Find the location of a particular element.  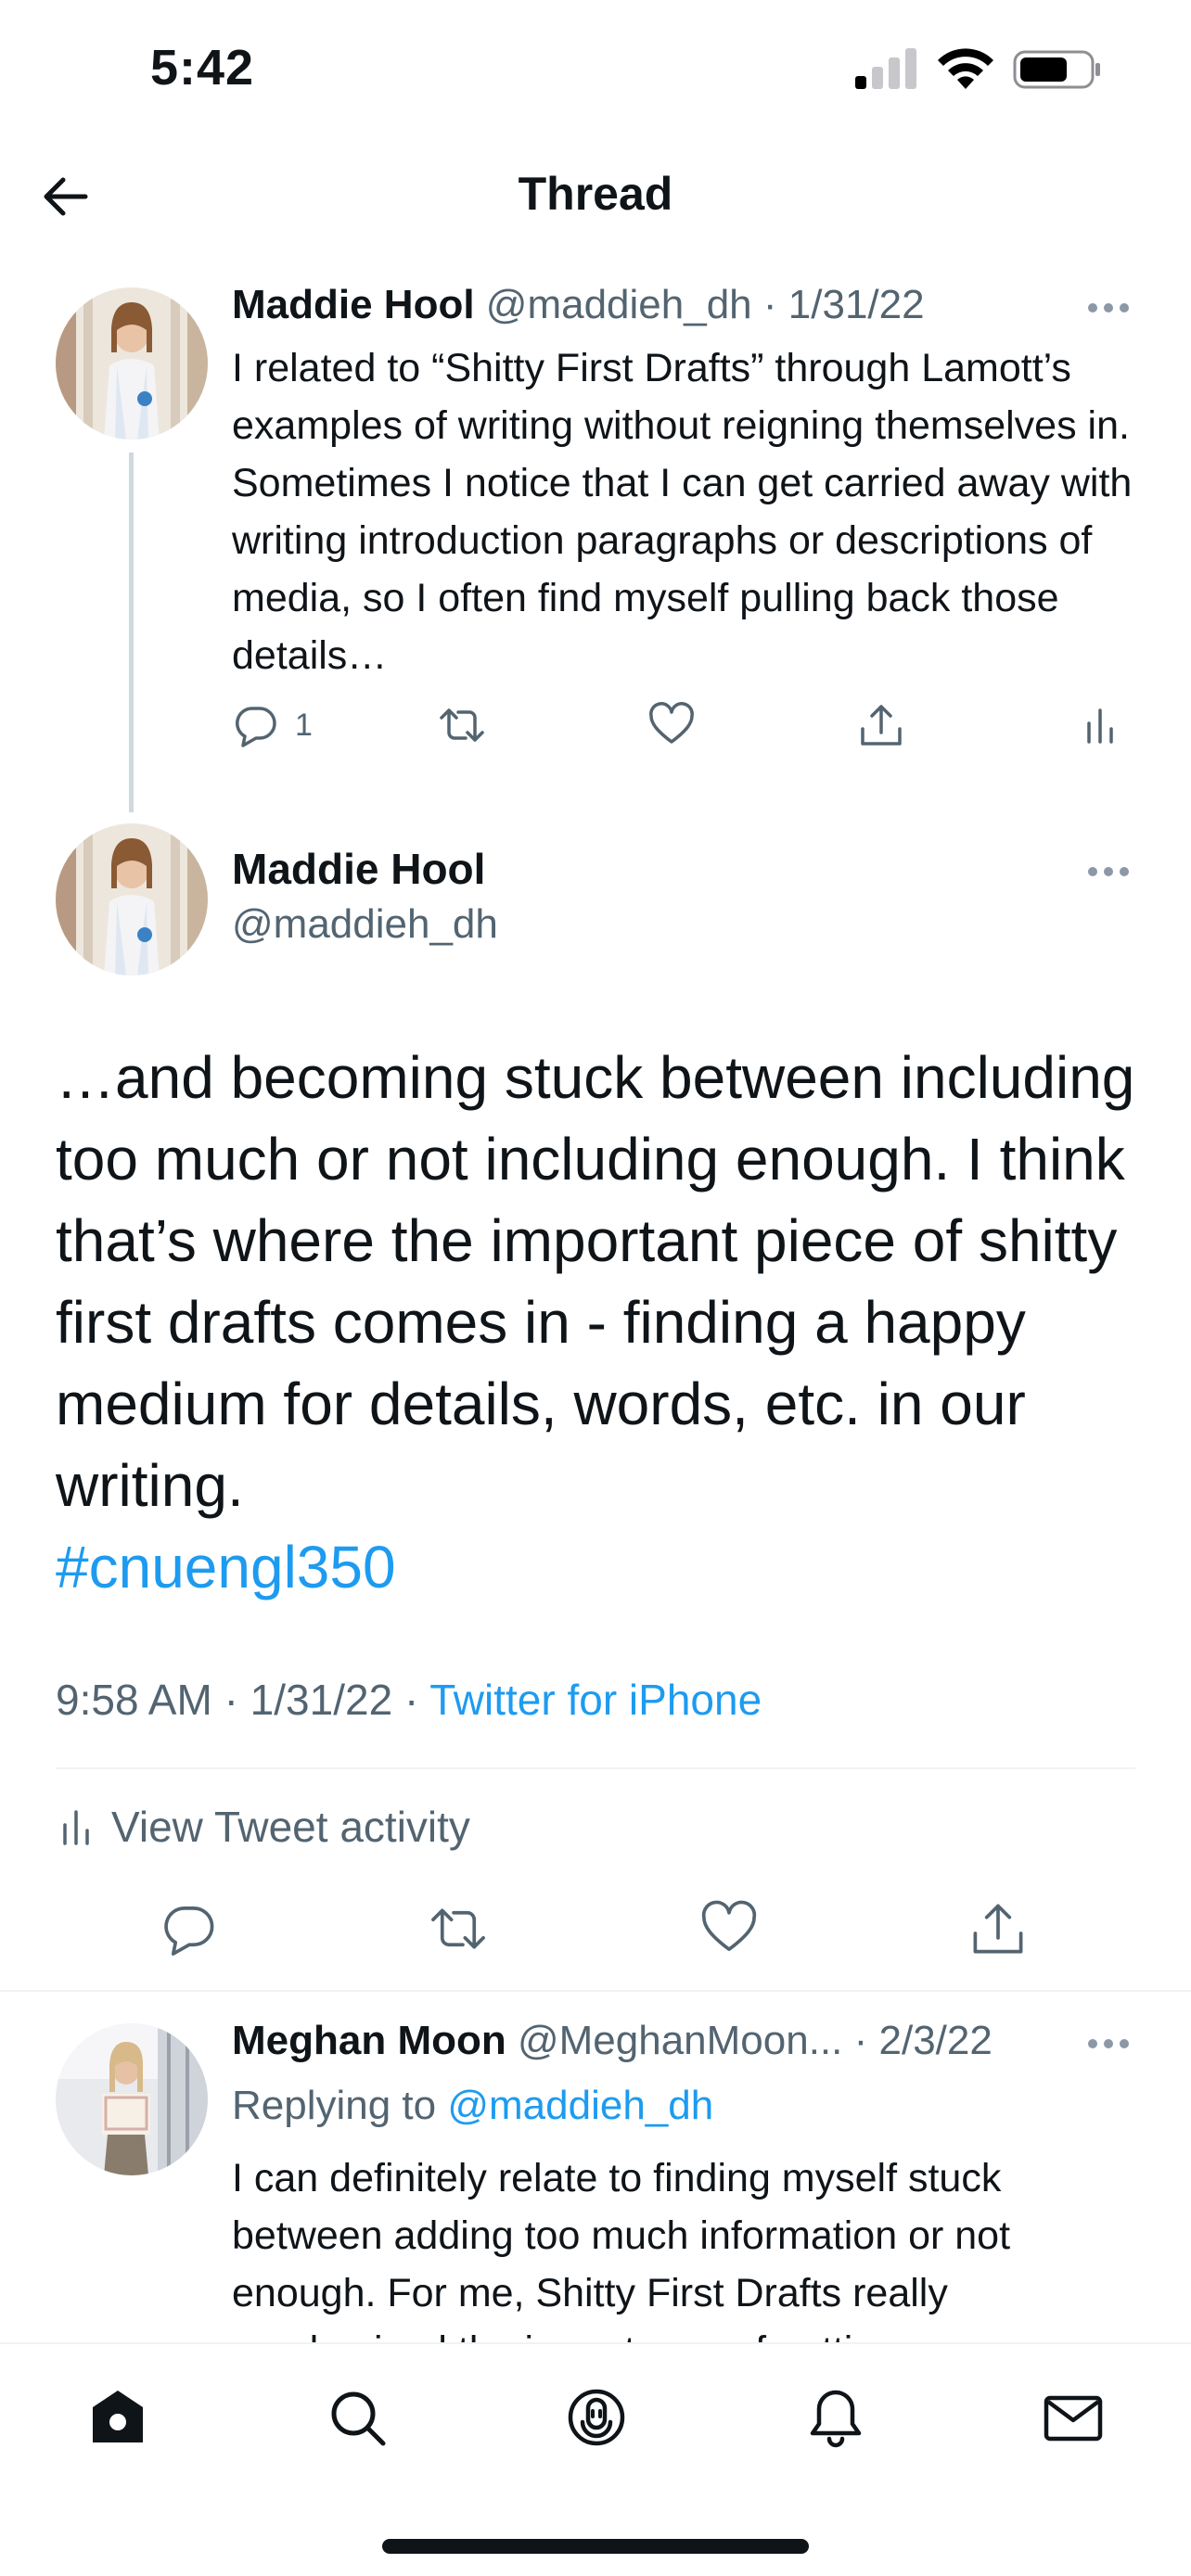

home-indicator is located at coordinates (595, 2546).